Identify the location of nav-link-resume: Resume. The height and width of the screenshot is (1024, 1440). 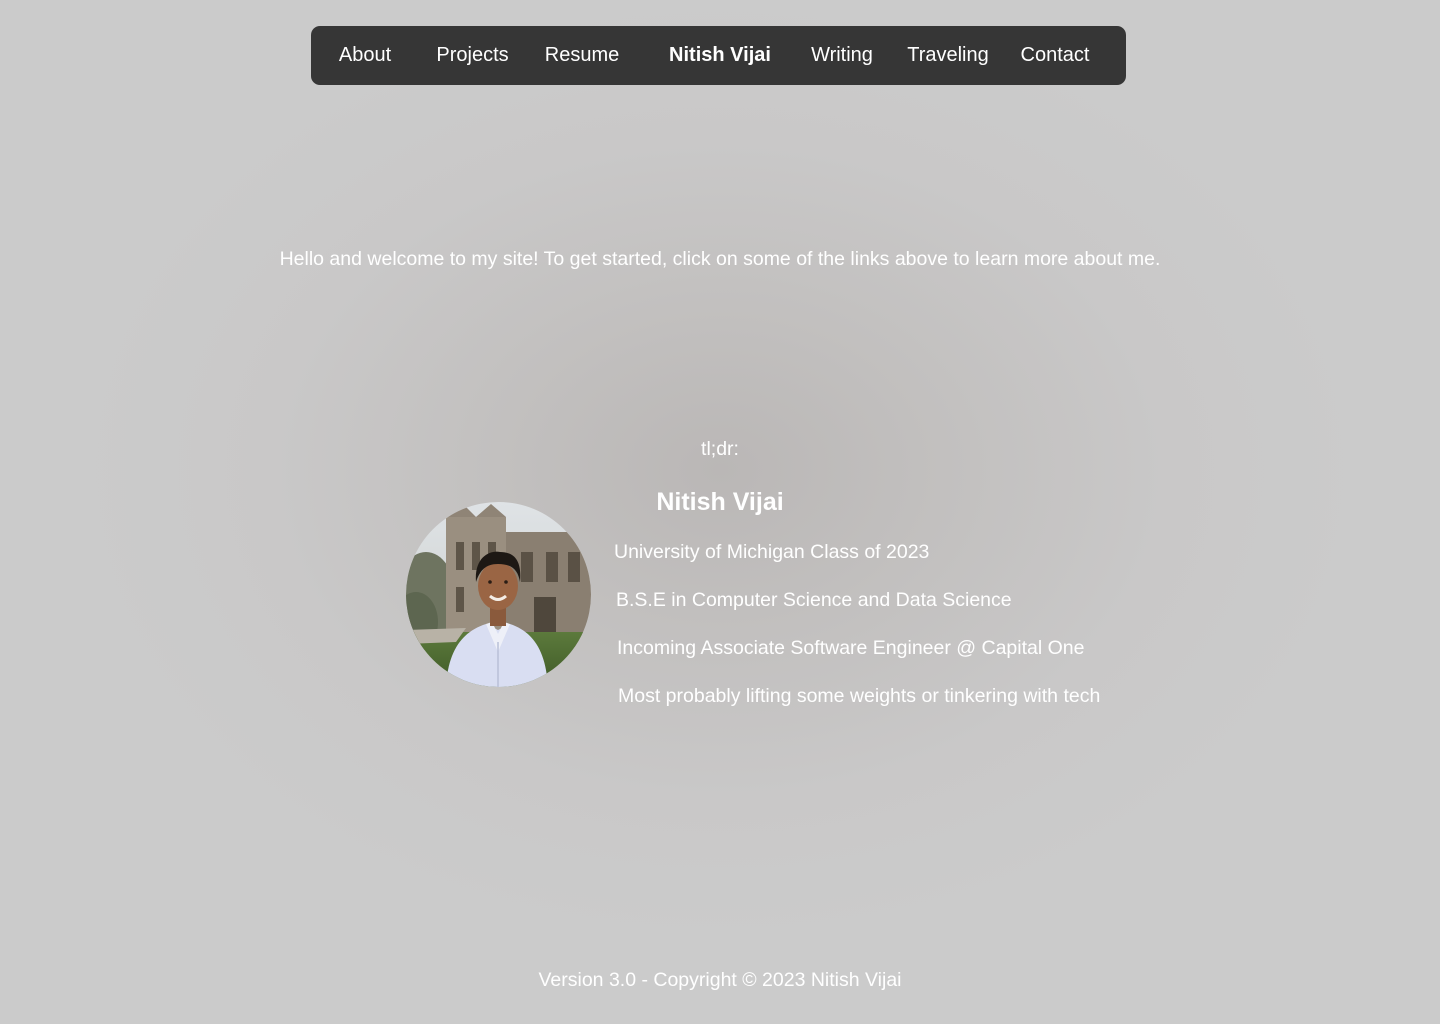
(582, 55).